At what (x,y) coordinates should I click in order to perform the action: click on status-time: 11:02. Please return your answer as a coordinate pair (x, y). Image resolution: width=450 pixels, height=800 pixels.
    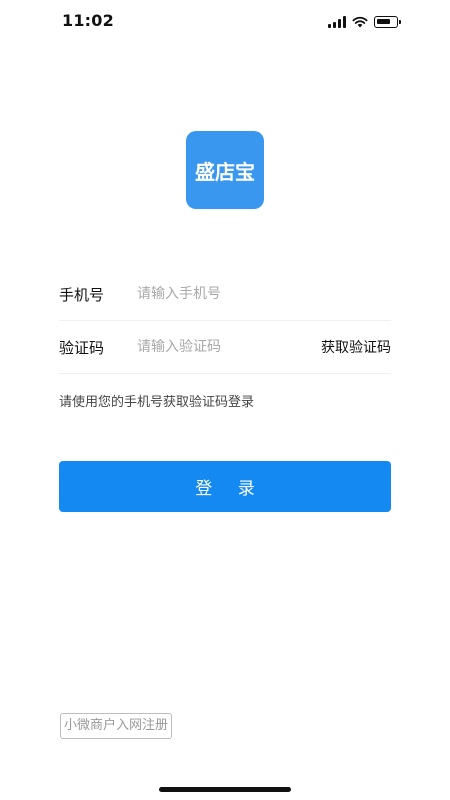
    Looking at the image, I should click on (88, 20).